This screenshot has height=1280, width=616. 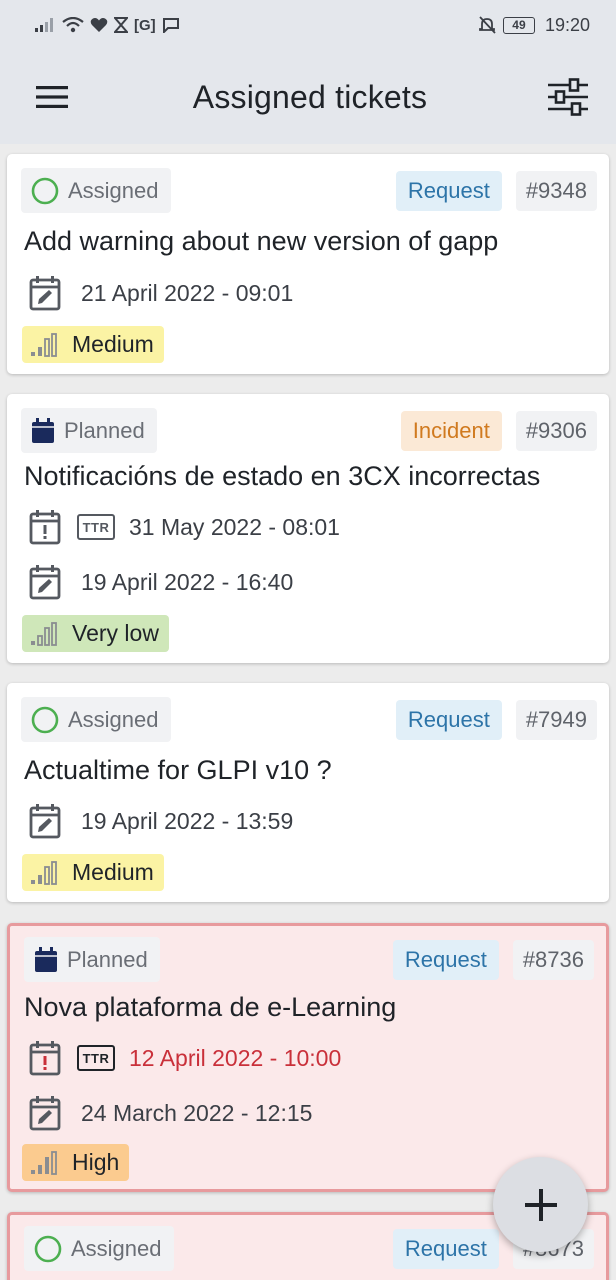 I want to click on app-bar: Assigned tickets, so click(x=308, y=97).